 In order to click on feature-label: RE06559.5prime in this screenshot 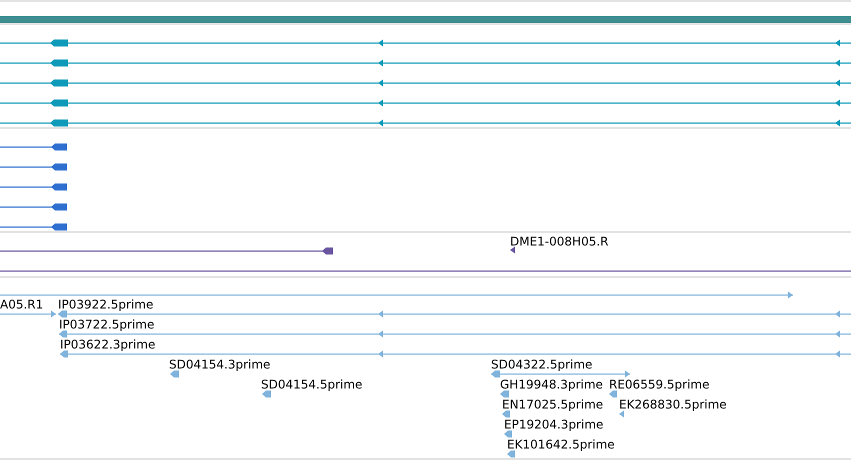, I will do `click(659, 385)`.